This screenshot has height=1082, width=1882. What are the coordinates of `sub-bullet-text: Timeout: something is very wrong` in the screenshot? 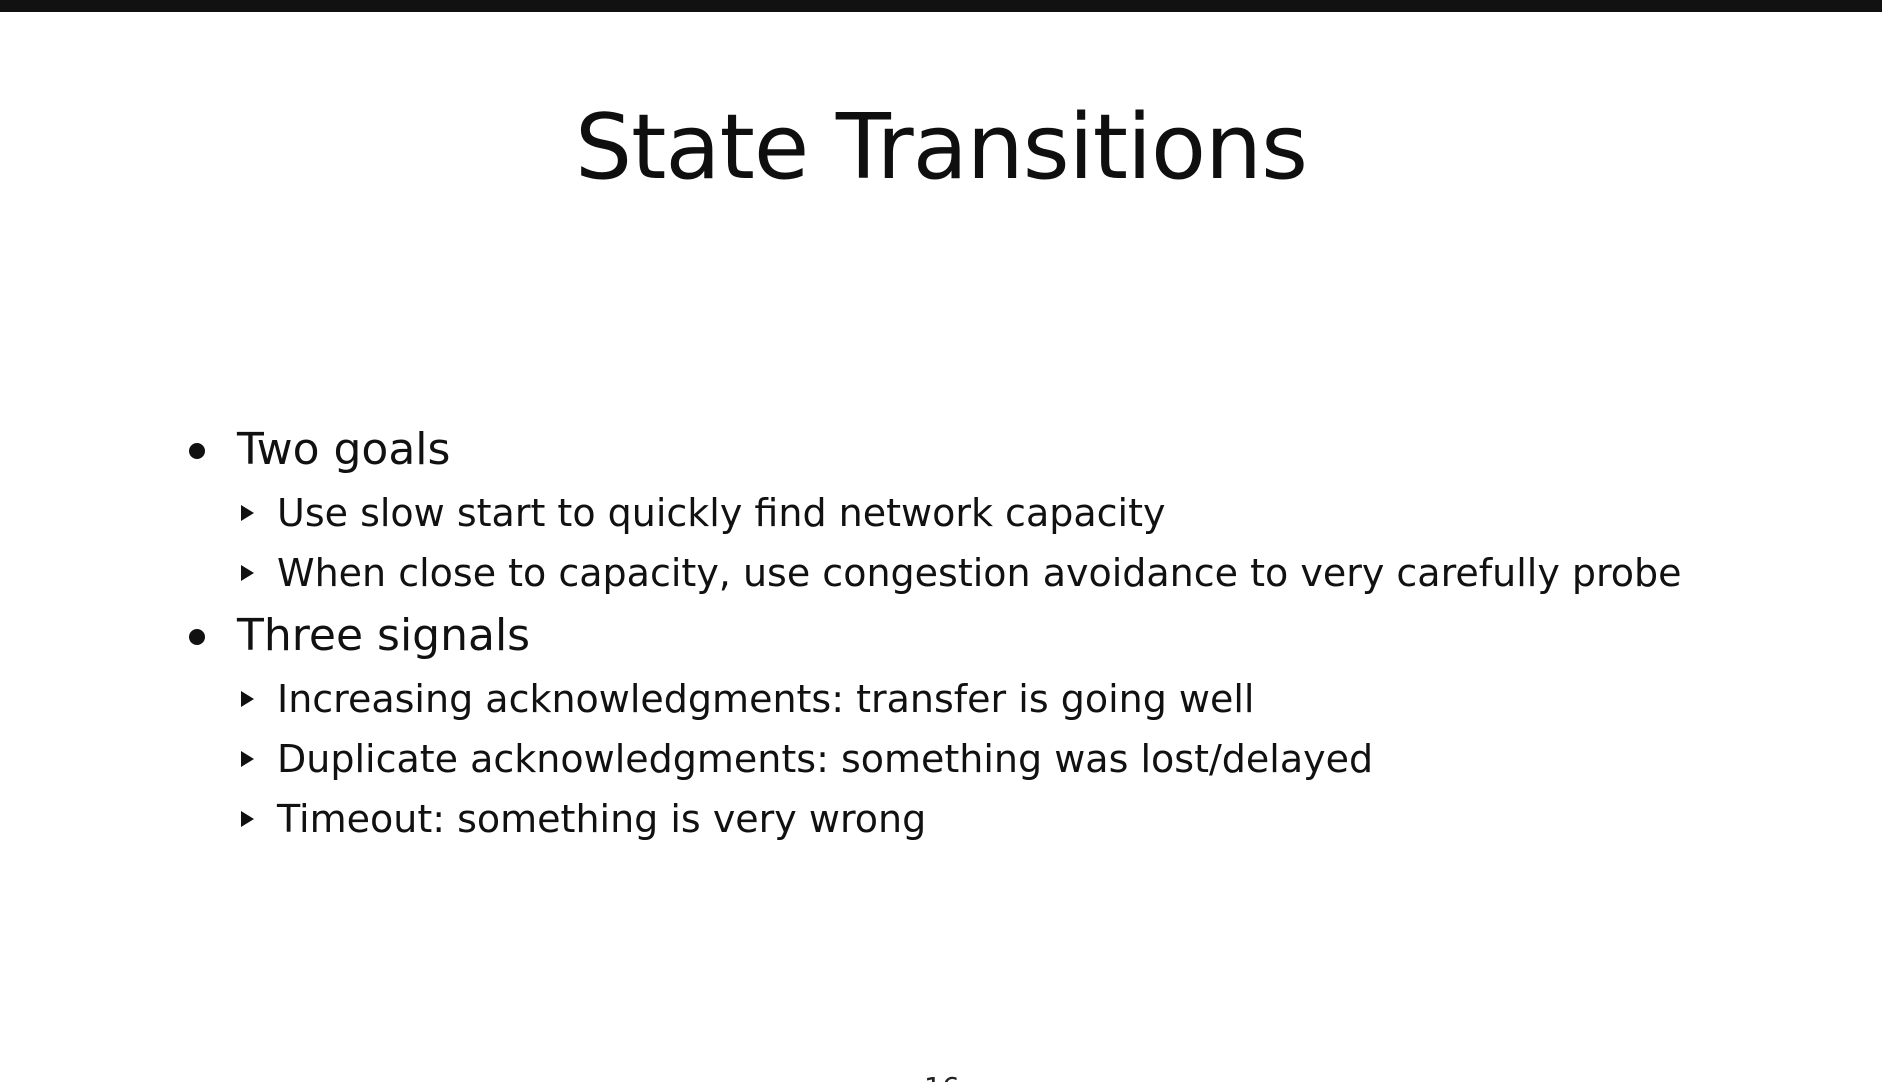 It's located at (602, 819).